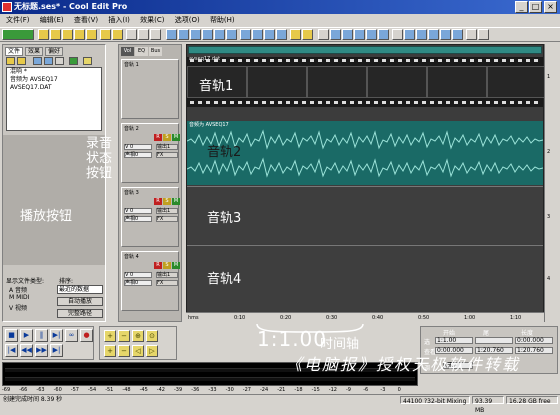 The image size is (560, 415). Describe the element at coordinates (457, 34) in the screenshot. I see `scripts-icon` at that location.